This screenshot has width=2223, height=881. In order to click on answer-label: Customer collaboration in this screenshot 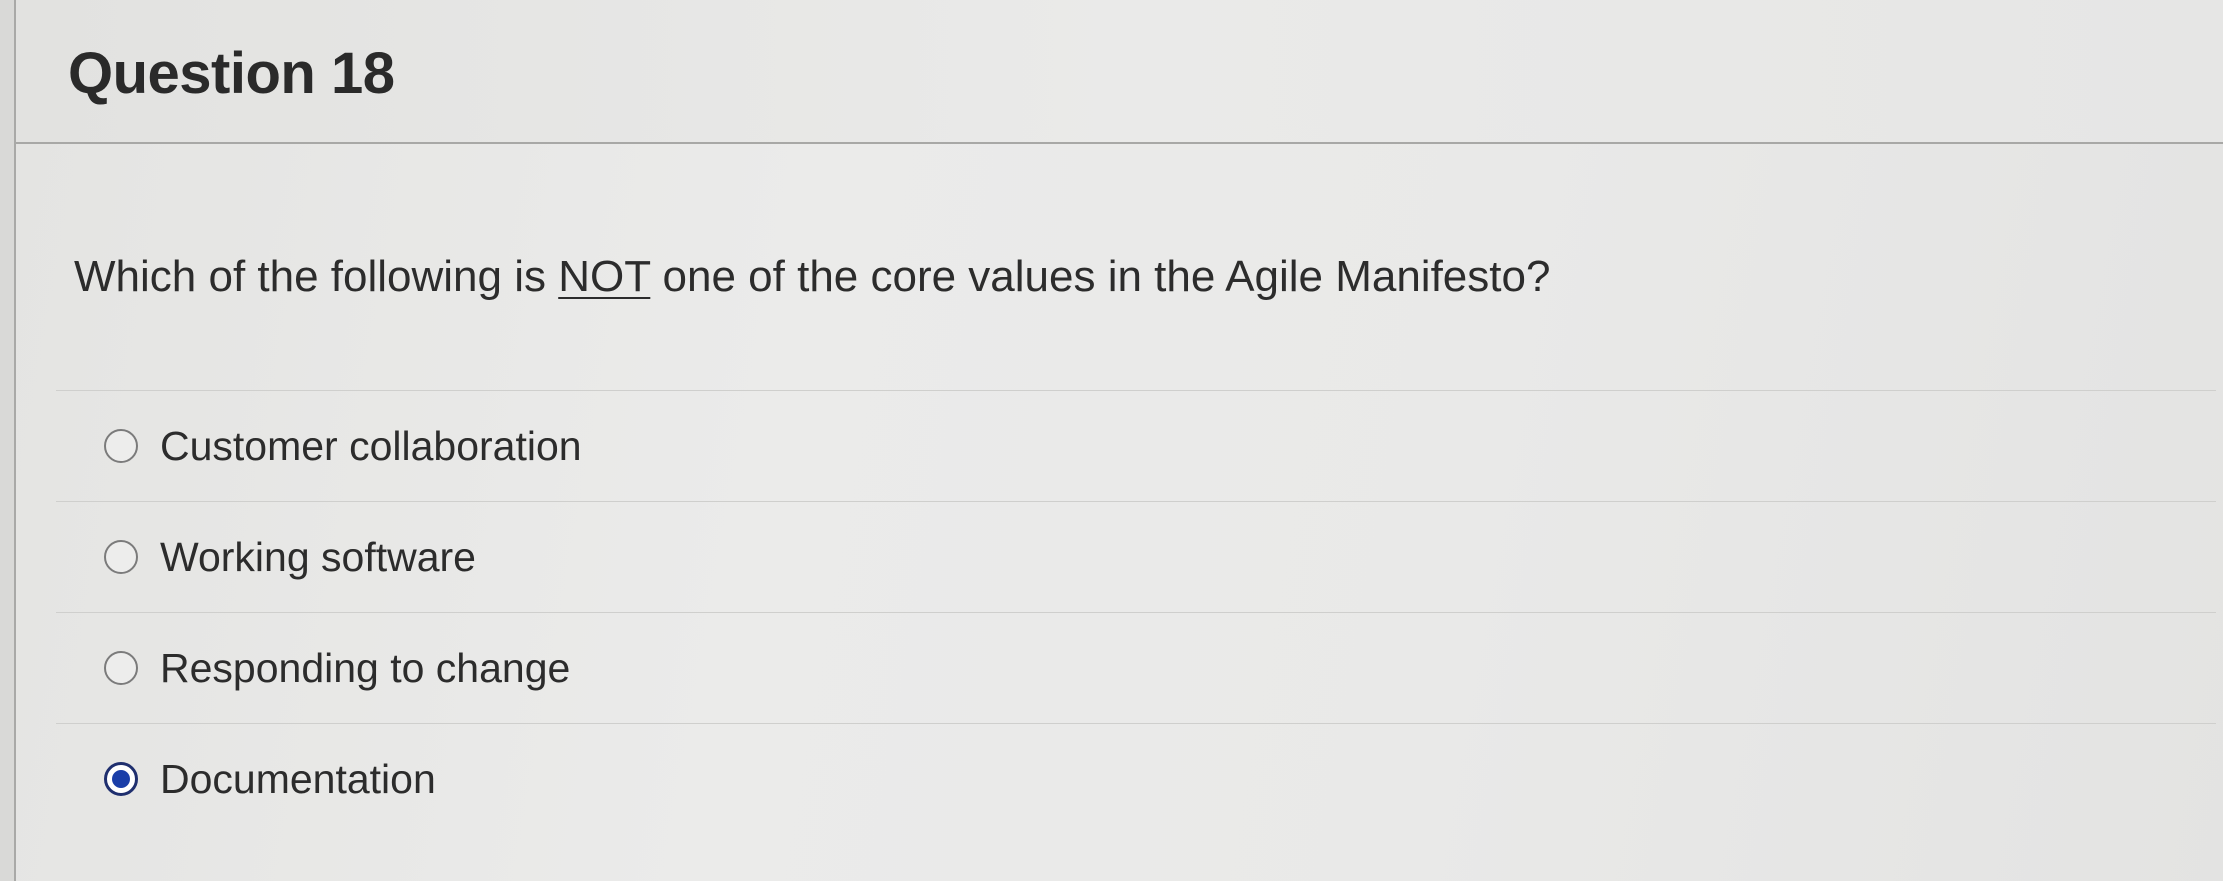, I will do `click(371, 445)`.